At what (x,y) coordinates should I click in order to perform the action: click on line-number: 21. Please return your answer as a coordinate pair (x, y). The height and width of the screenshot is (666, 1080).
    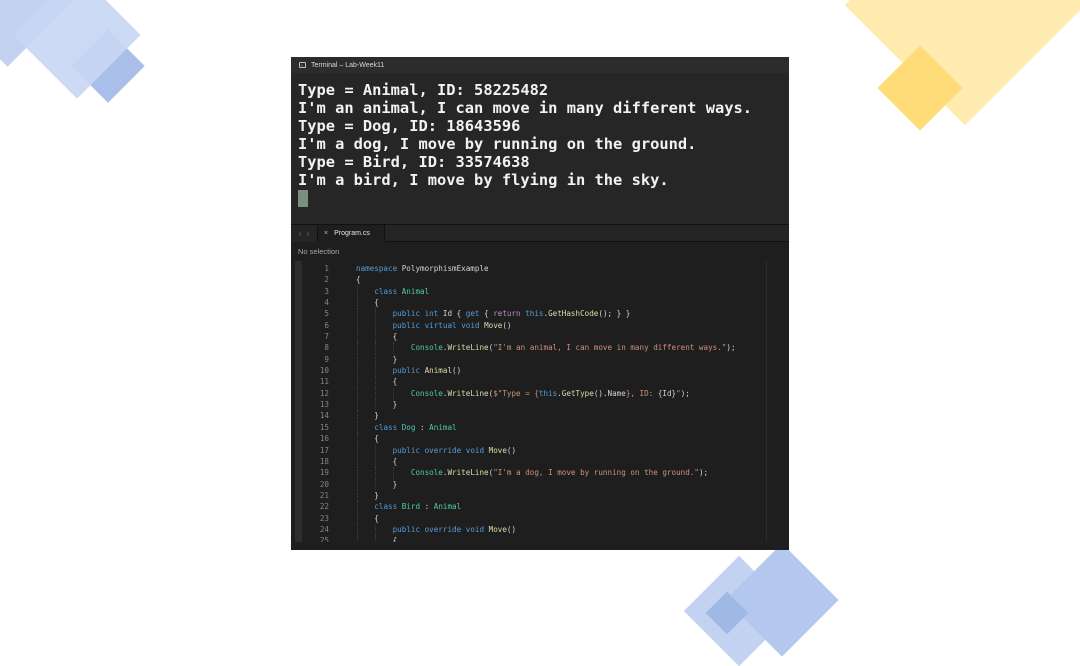
    Looking at the image, I should click on (324, 495).